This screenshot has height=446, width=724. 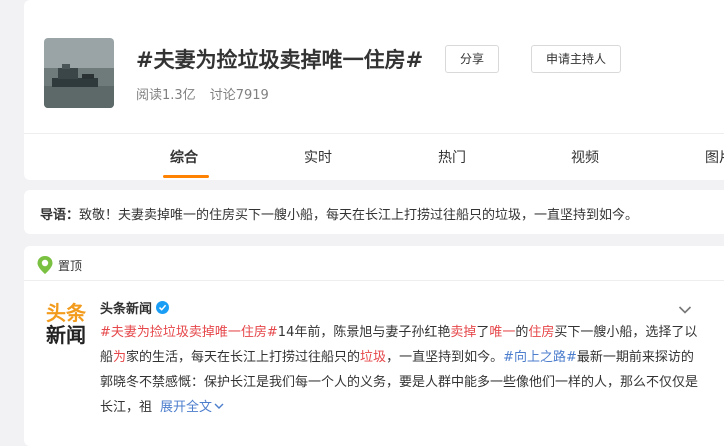 I want to click on post-text: 14年前，陈景旭与妻子孙红艳, so click(x=364, y=332).